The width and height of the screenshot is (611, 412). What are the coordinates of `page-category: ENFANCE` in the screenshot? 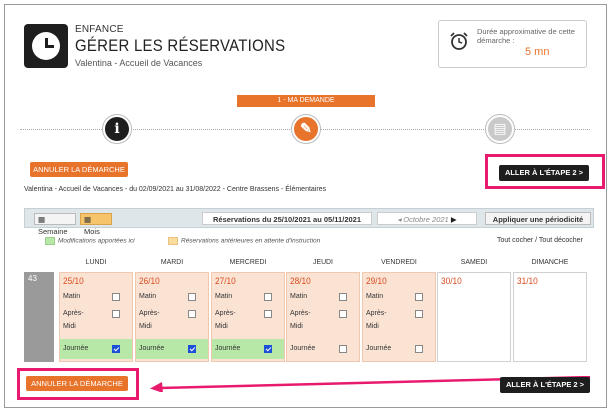 It's located at (99, 29).